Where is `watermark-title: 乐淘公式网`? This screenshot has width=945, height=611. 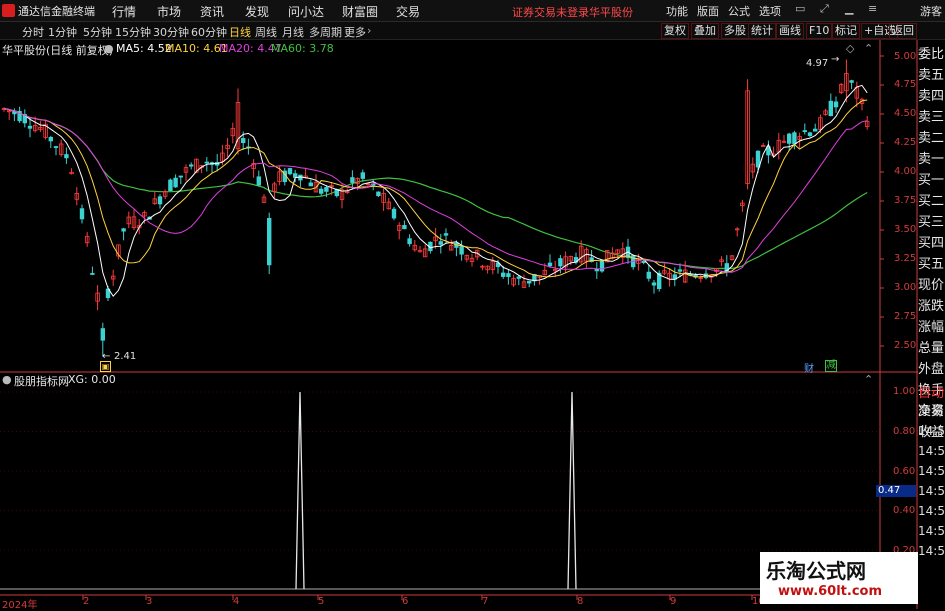
watermark-title: 乐淘公式网 is located at coordinates (816, 571).